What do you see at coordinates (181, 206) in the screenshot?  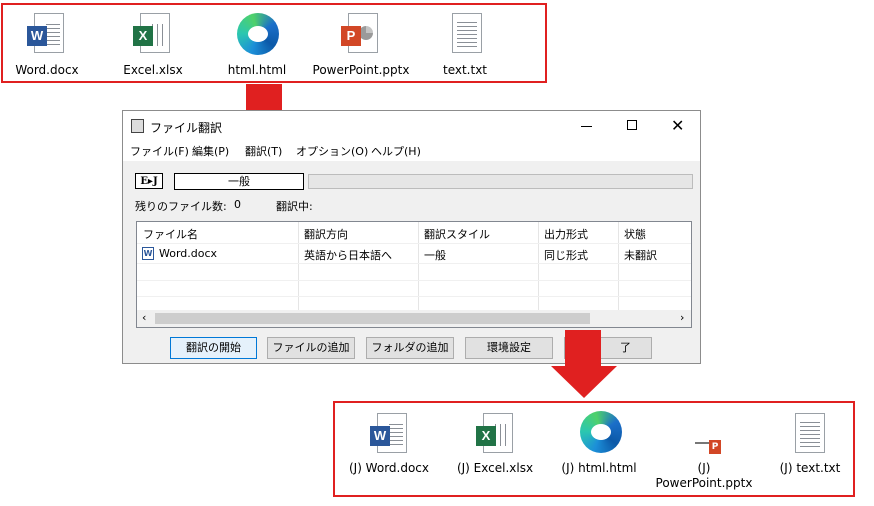 I see `remaining-files-label: 残りのファイル数:` at bounding box center [181, 206].